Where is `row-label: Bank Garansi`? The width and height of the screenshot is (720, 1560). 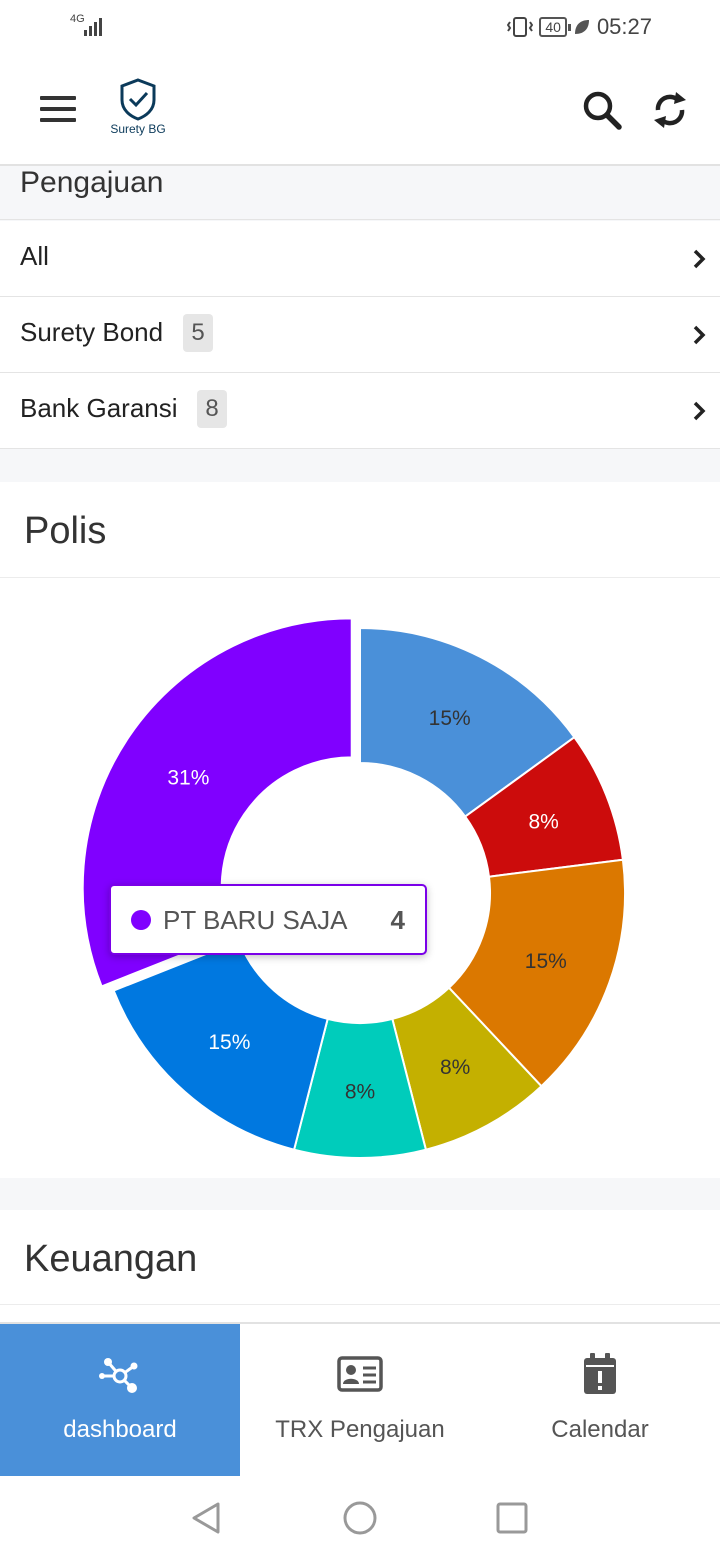 row-label: Bank Garansi is located at coordinates (99, 408).